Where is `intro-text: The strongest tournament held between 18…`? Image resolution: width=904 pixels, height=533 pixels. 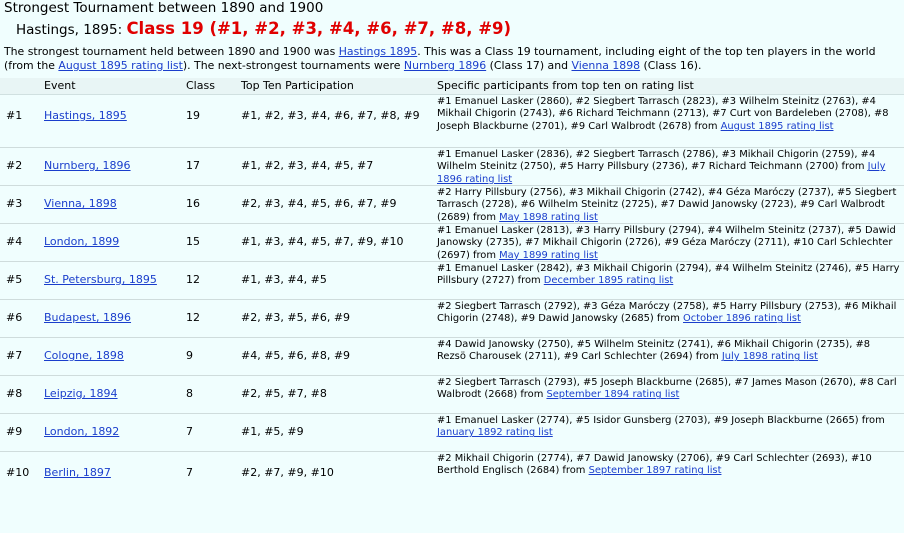
intro-text: The strongest tournament held between 18… is located at coordinates (171, 51).